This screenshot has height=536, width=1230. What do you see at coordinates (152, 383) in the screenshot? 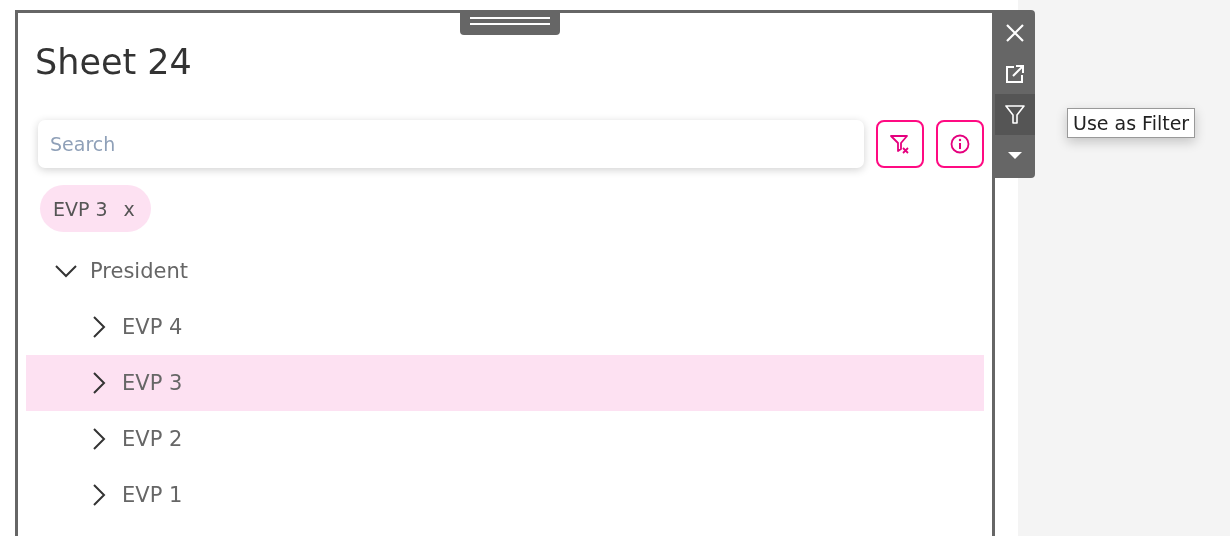
I see `tree-item-label: EVP 3` at bounding box center [152, 383].